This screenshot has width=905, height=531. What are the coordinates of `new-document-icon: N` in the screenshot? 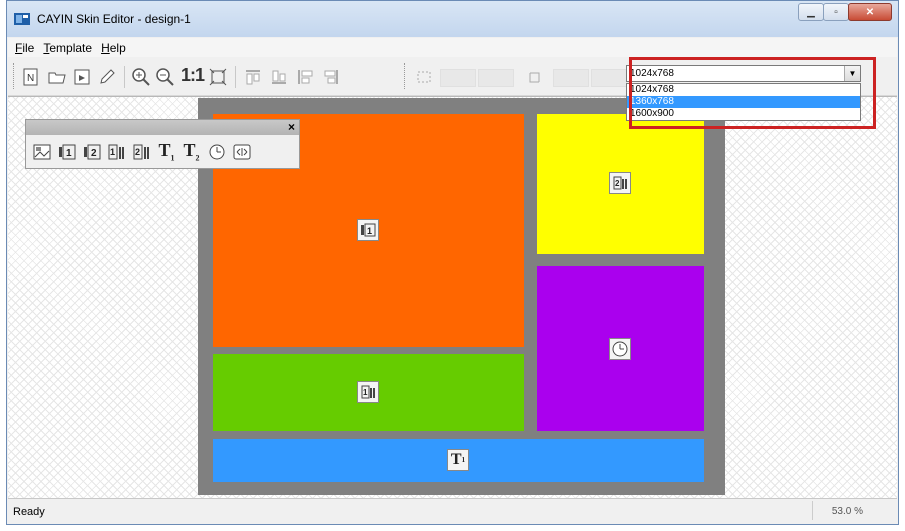 It's located at (30, 77).